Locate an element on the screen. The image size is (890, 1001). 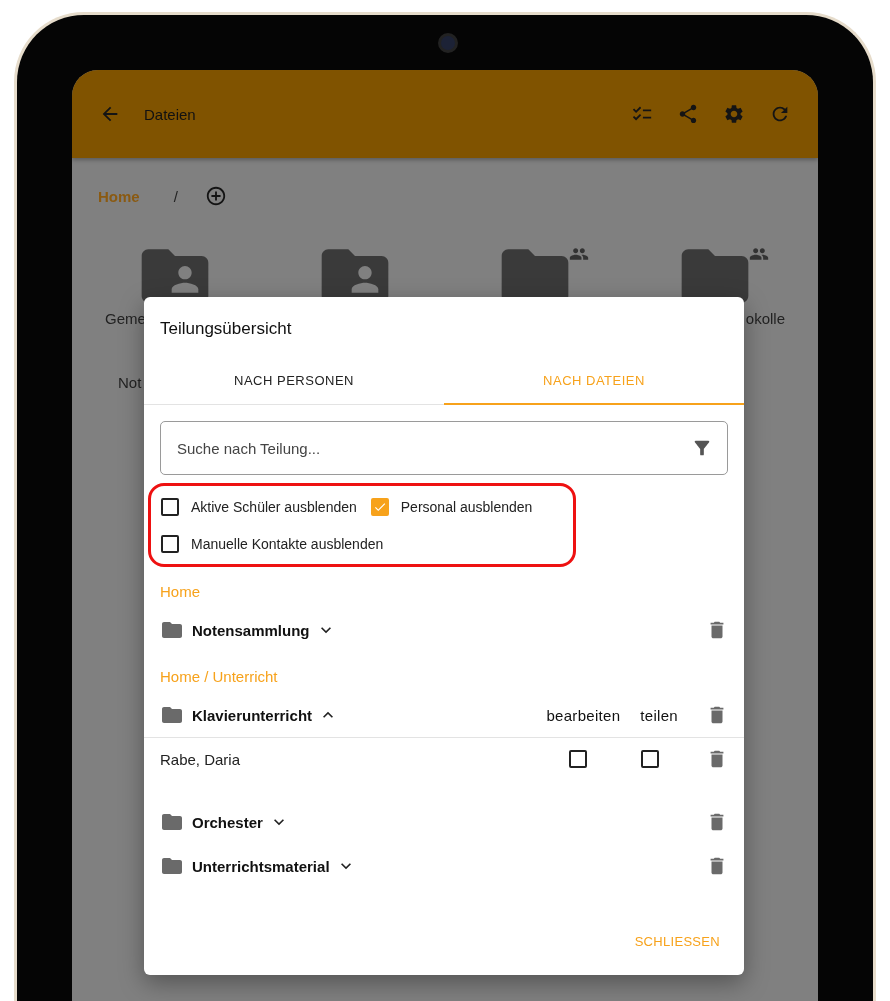
section-path: Home is located at coordinates (180, 592).